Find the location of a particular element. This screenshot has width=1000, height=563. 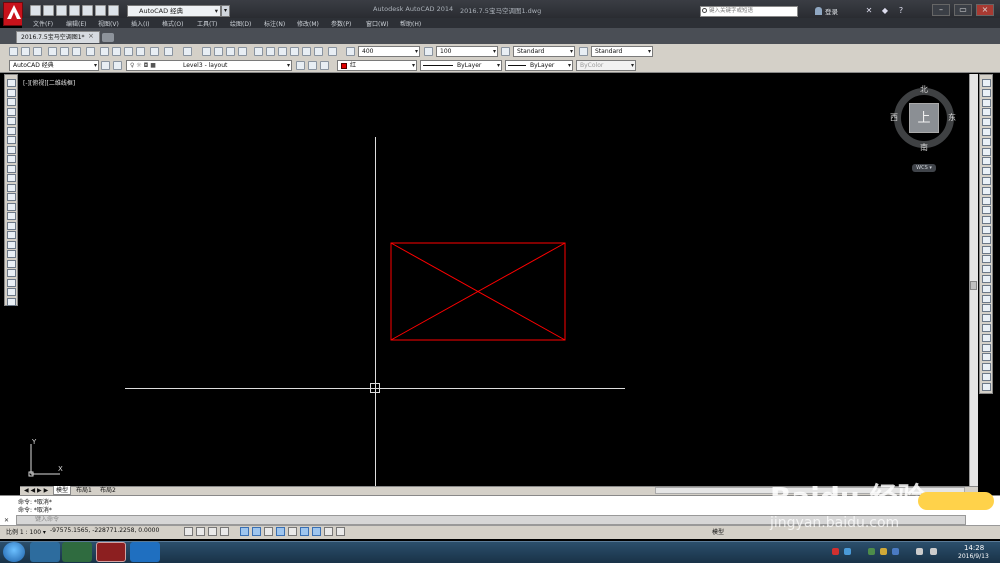

close-tab-icon: × is located at coordinates (92, 36).